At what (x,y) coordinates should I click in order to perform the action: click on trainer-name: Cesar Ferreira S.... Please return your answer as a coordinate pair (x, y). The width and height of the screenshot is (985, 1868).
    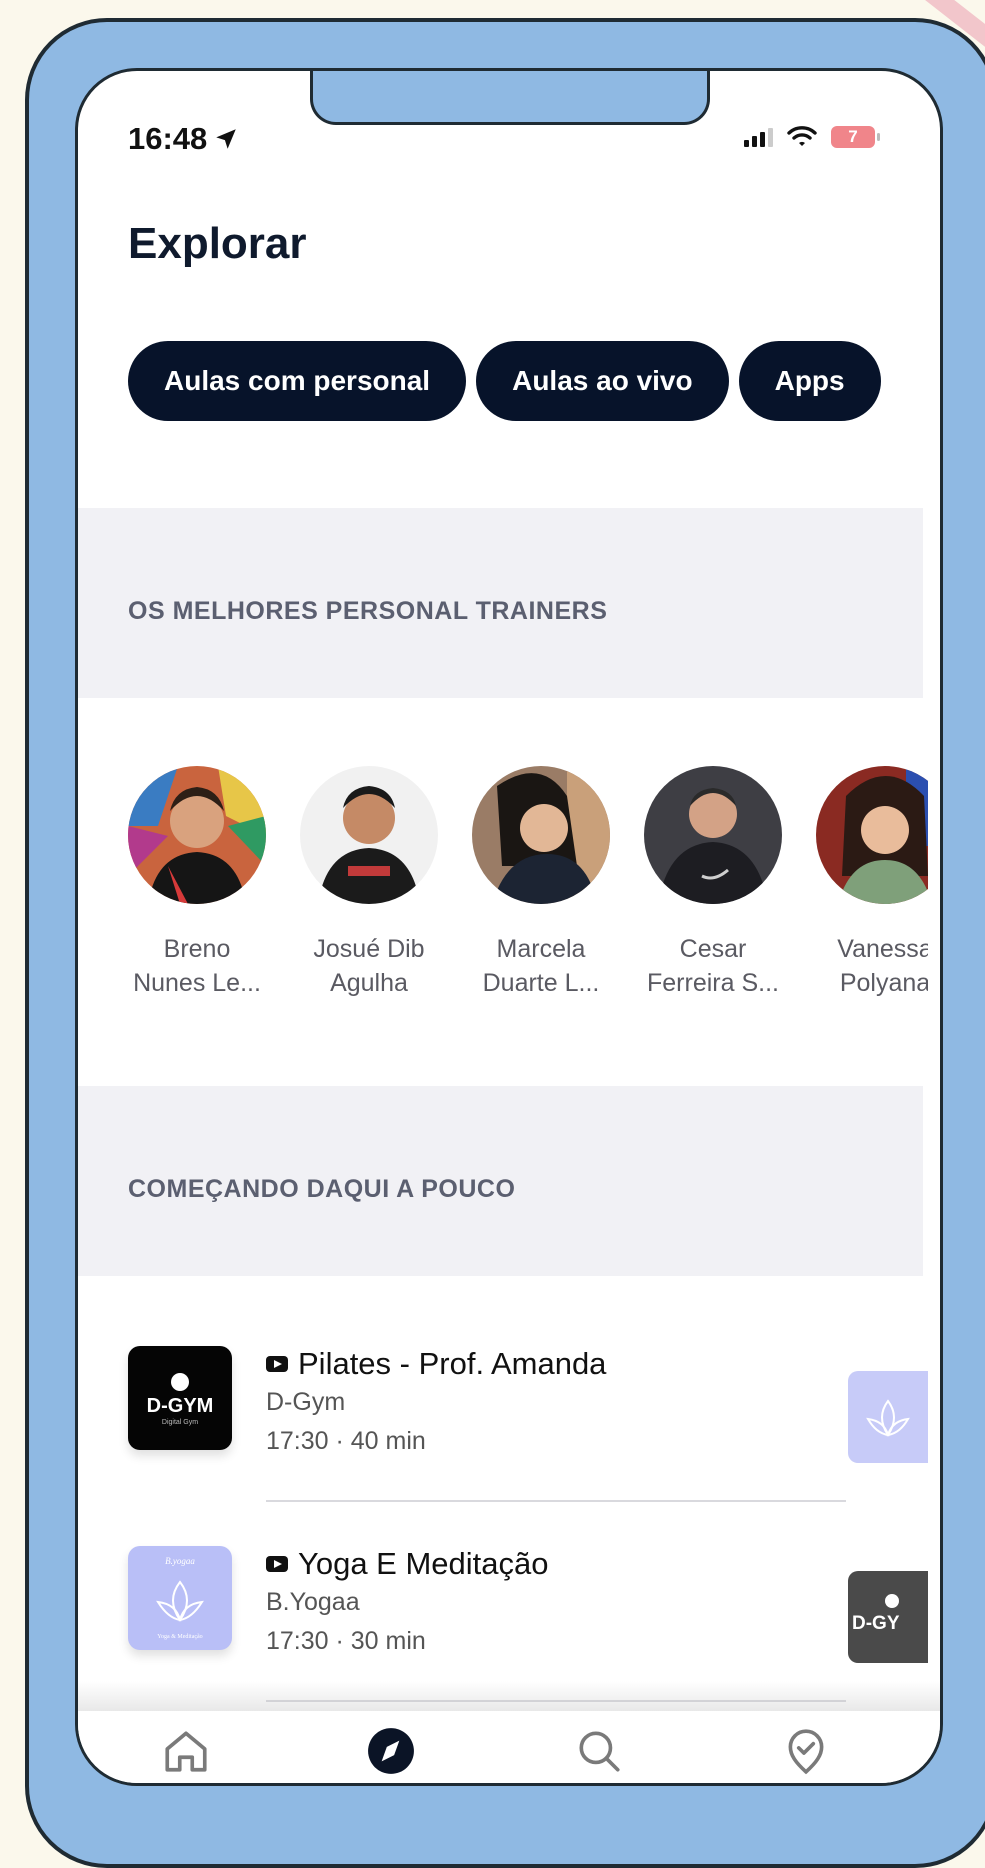
    Looking at the image, I should click on (713, 966).